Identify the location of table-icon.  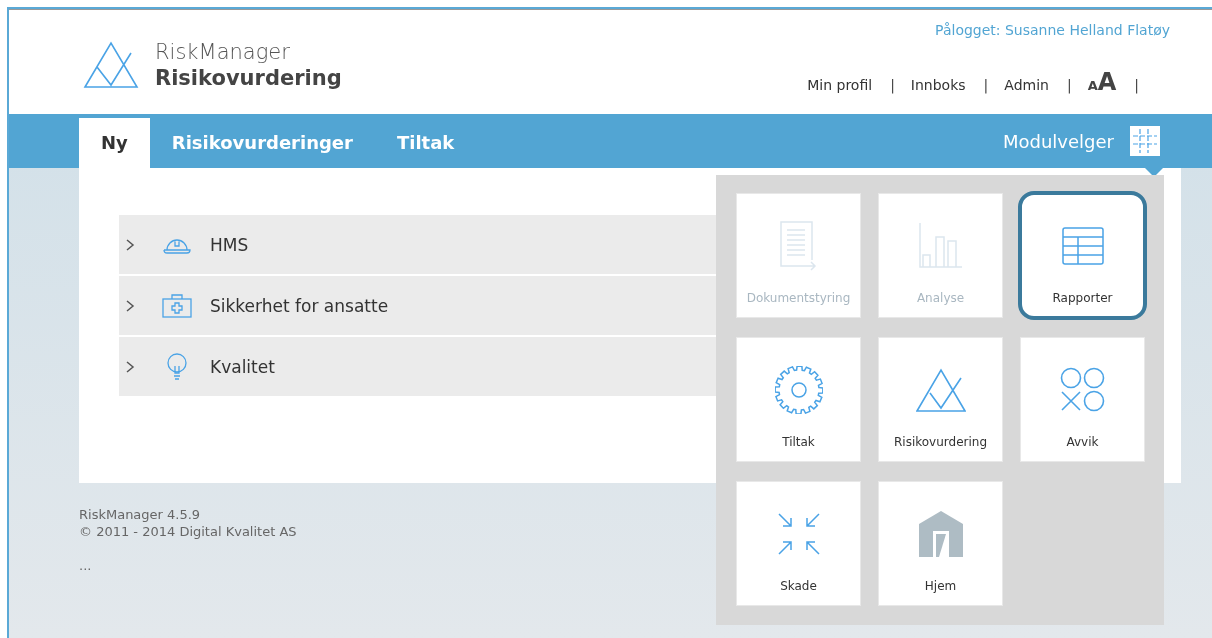
(1082, 245).